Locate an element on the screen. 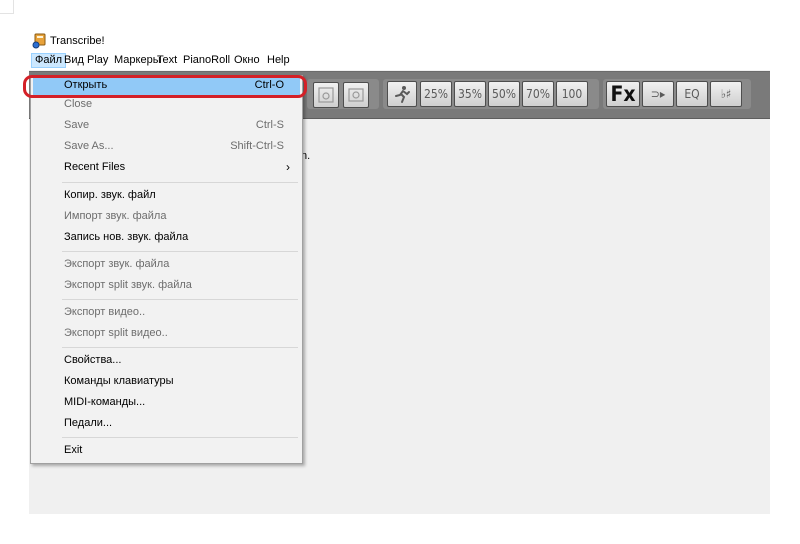  eq-button: EQ is located at coordinates (692, 94).